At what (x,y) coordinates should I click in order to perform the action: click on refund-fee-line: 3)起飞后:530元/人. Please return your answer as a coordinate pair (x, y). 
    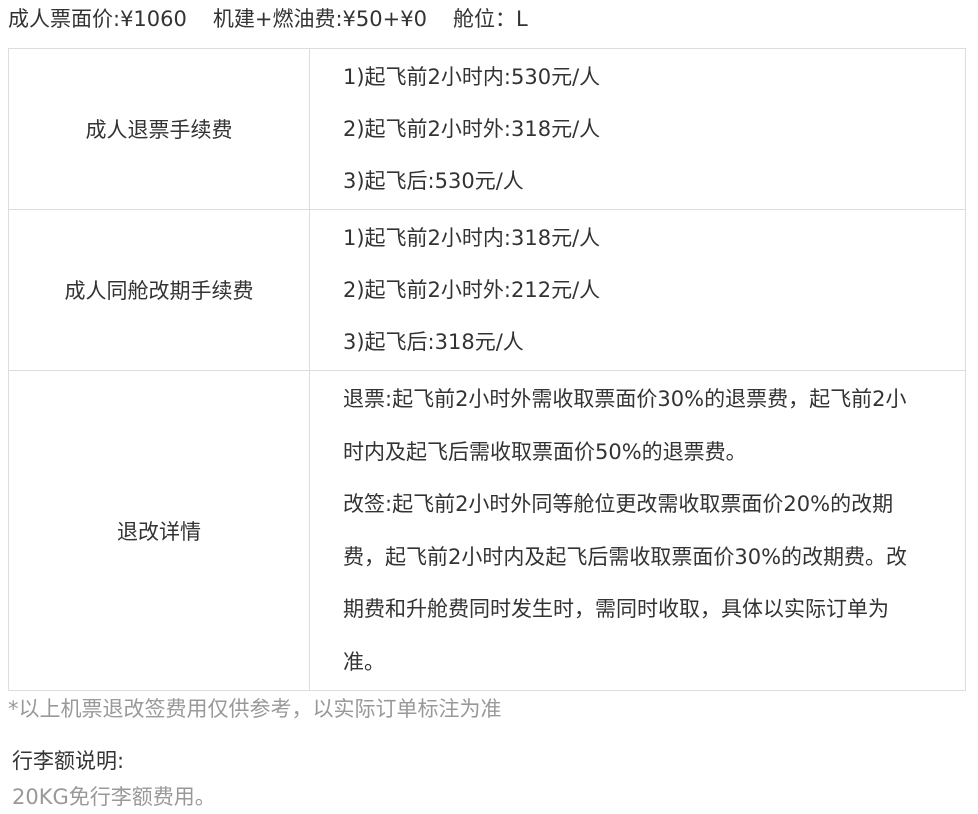
    Looking at the image, I should click on (433, 181).